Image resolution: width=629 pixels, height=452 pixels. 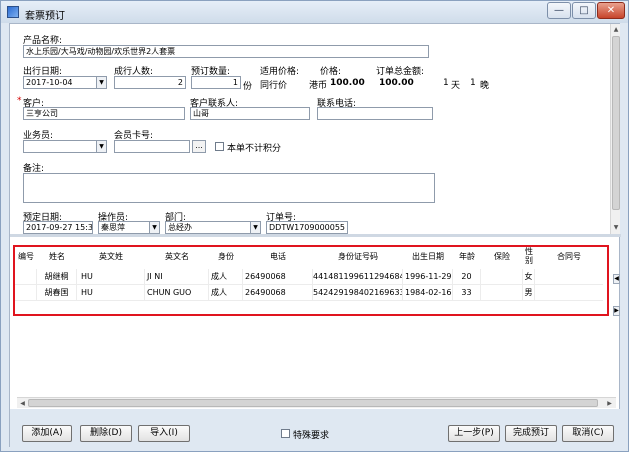 What do you see at coordinates (164, 433) in the screenshot?
I see `import-button: 导入(I)` at bounding box center [164, 433].